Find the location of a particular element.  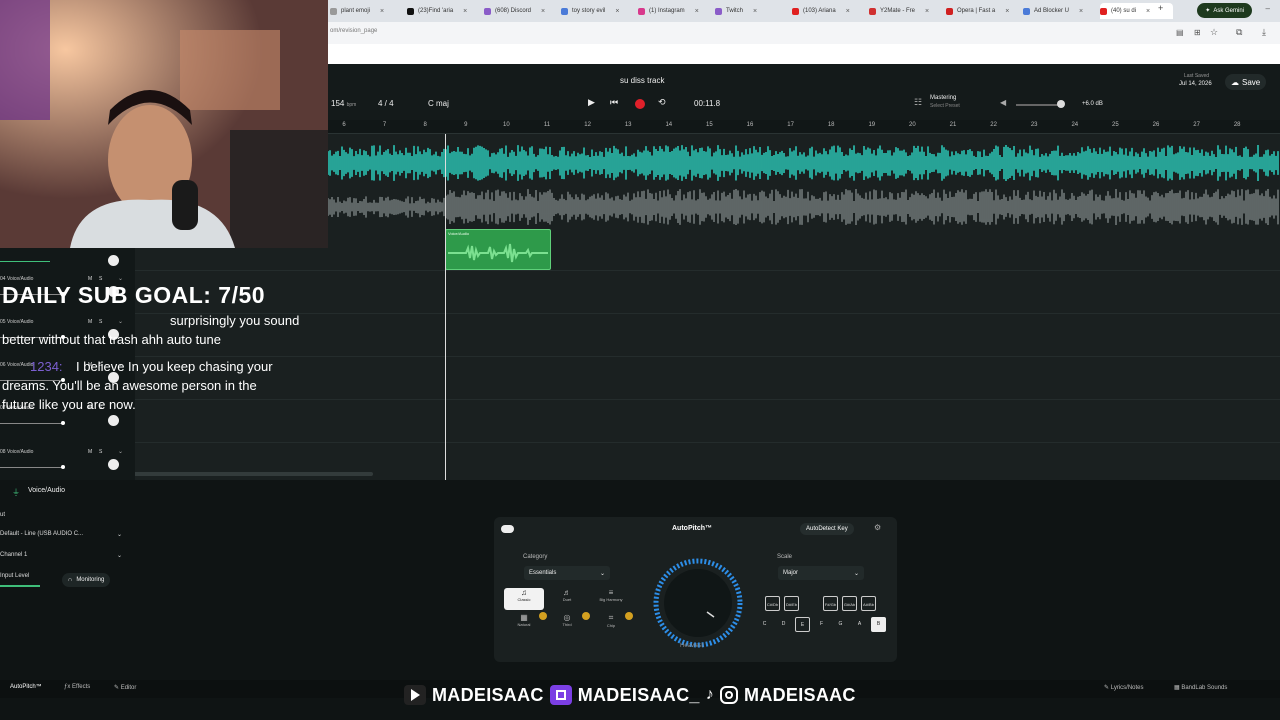

select-preset: Select Preset is located at coordinates (945, 106).